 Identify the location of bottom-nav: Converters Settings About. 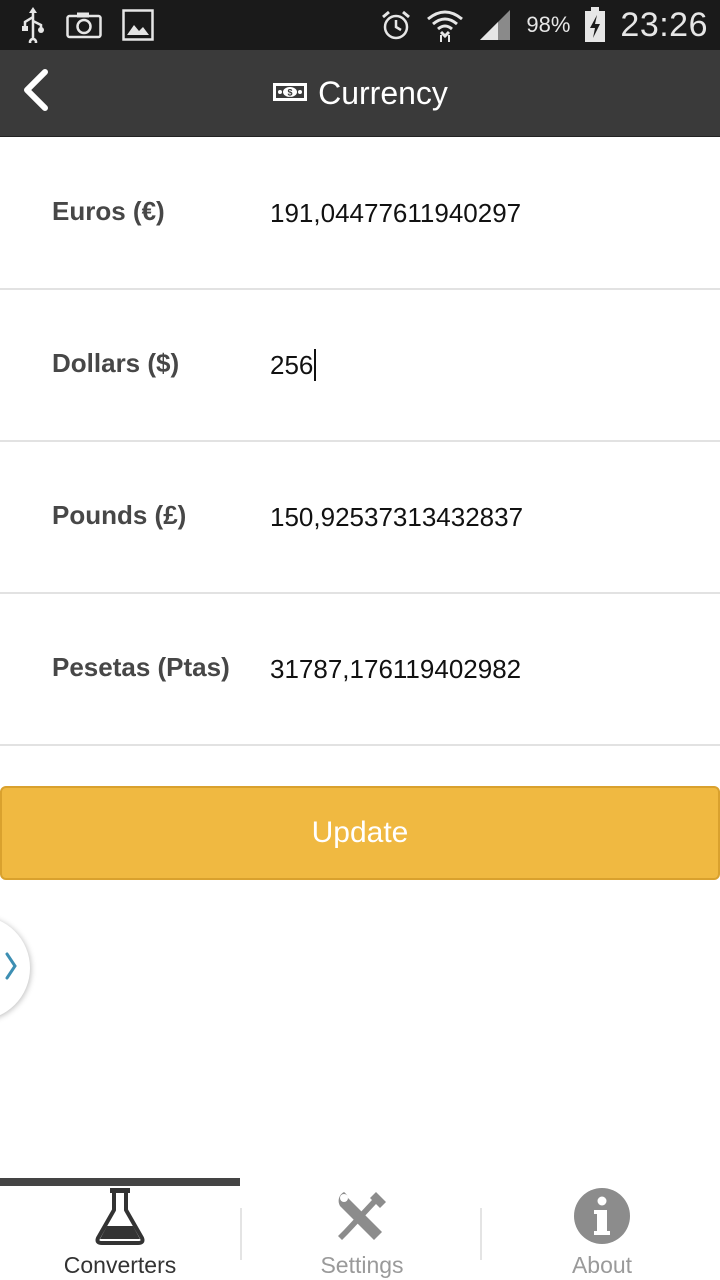
(360, 1229).